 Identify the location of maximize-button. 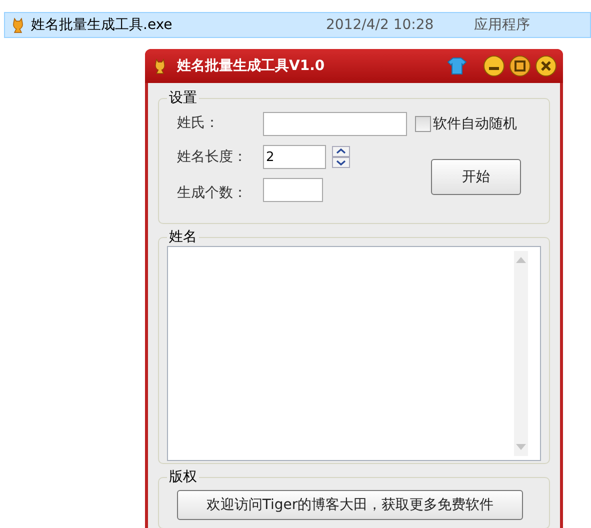
(520, 66).